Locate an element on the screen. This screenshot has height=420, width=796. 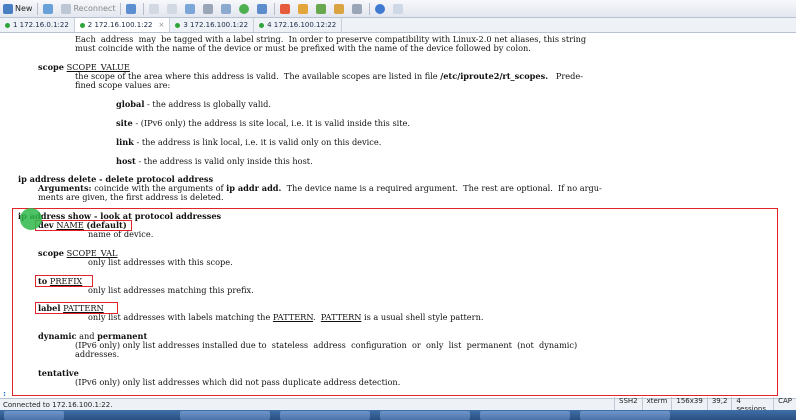
line-text: Prede- is located at coordinates (566, 76).